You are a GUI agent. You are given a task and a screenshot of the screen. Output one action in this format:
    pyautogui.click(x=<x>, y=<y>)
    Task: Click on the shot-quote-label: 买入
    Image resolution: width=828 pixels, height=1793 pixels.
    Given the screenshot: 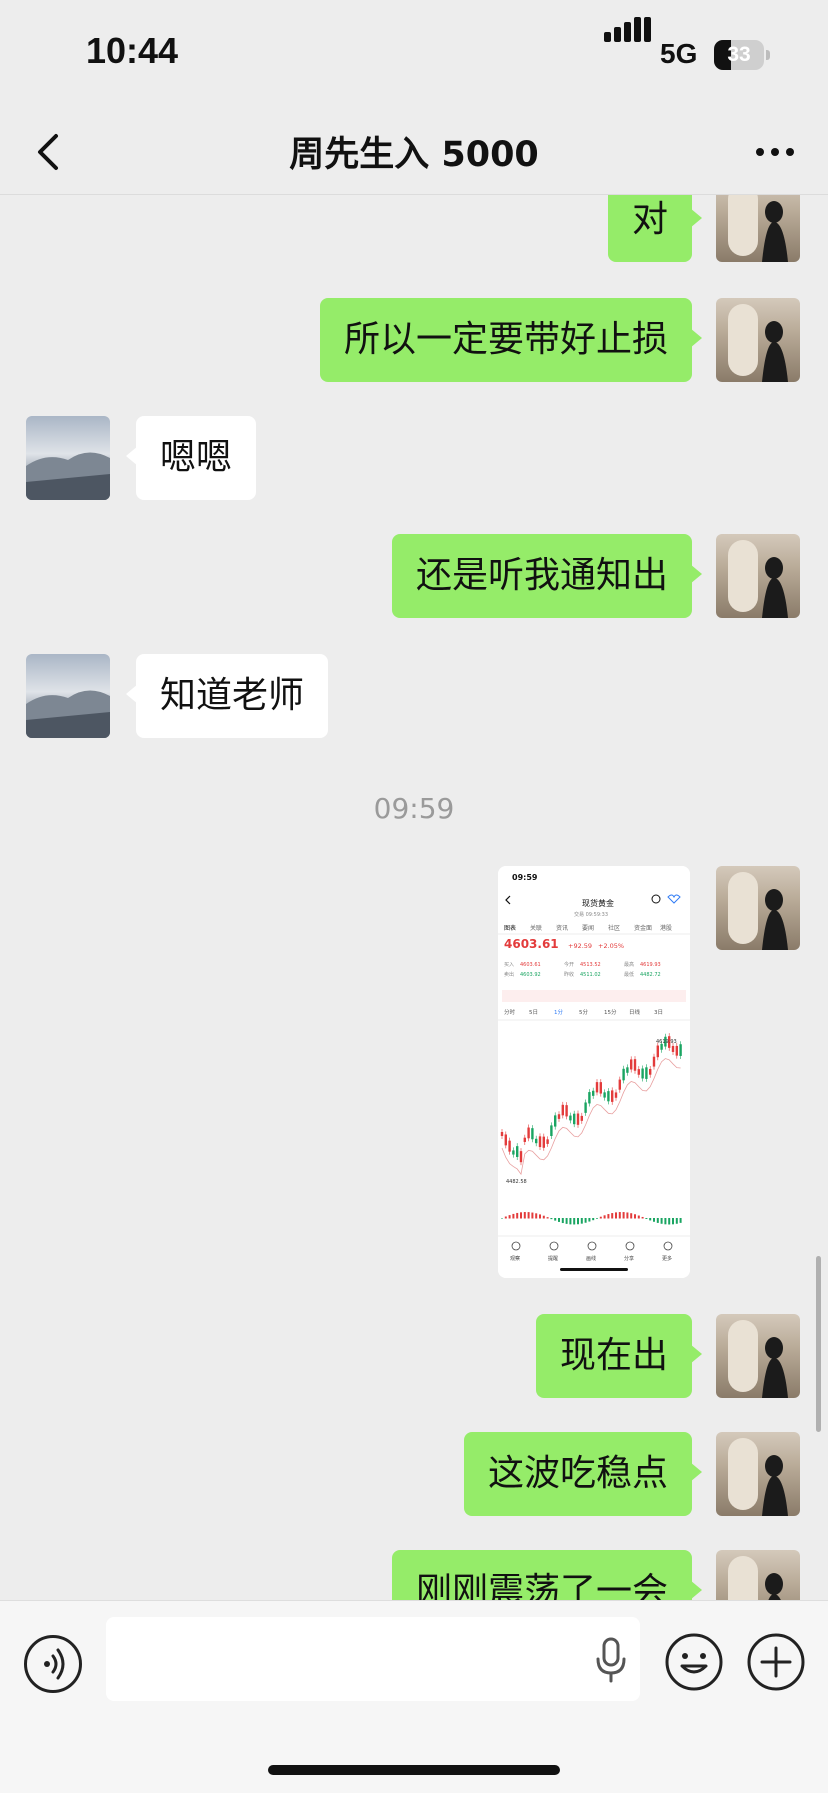 What is the action you would take?
    pyautogui.click(x=509, y=964)
    